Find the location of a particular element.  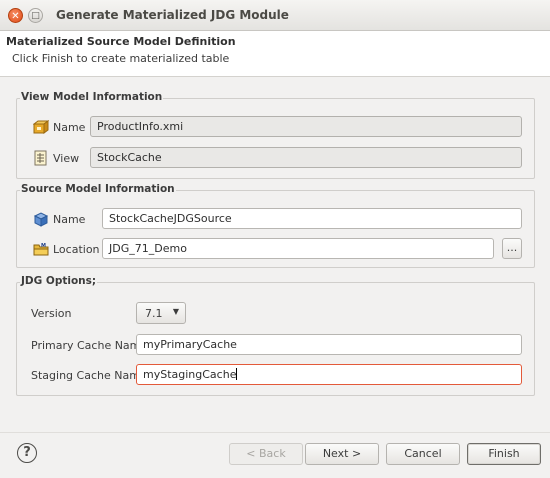

view-model-view-field: StockCache is located at coordinates (306, 157).